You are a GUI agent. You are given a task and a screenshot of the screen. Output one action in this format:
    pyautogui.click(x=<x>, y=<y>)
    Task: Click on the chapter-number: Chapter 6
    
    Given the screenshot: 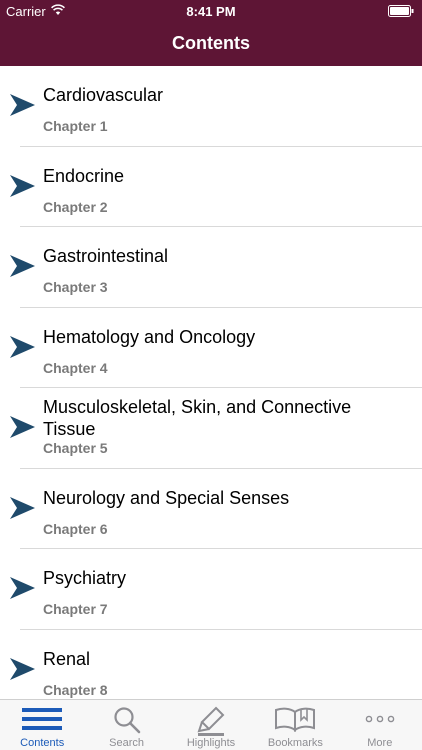 What is the action you would take?
    pyautogui.click(x=75, y=528)
    